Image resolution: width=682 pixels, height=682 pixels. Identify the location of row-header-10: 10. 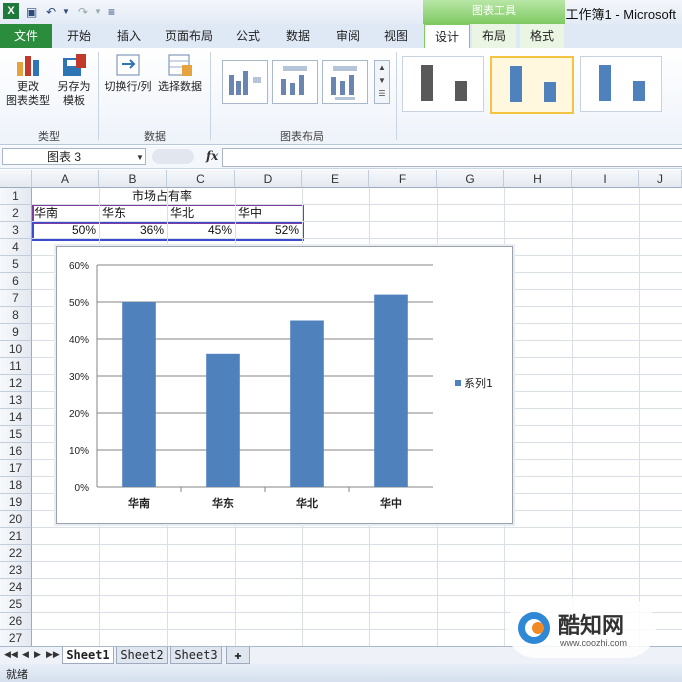
(16, 349).